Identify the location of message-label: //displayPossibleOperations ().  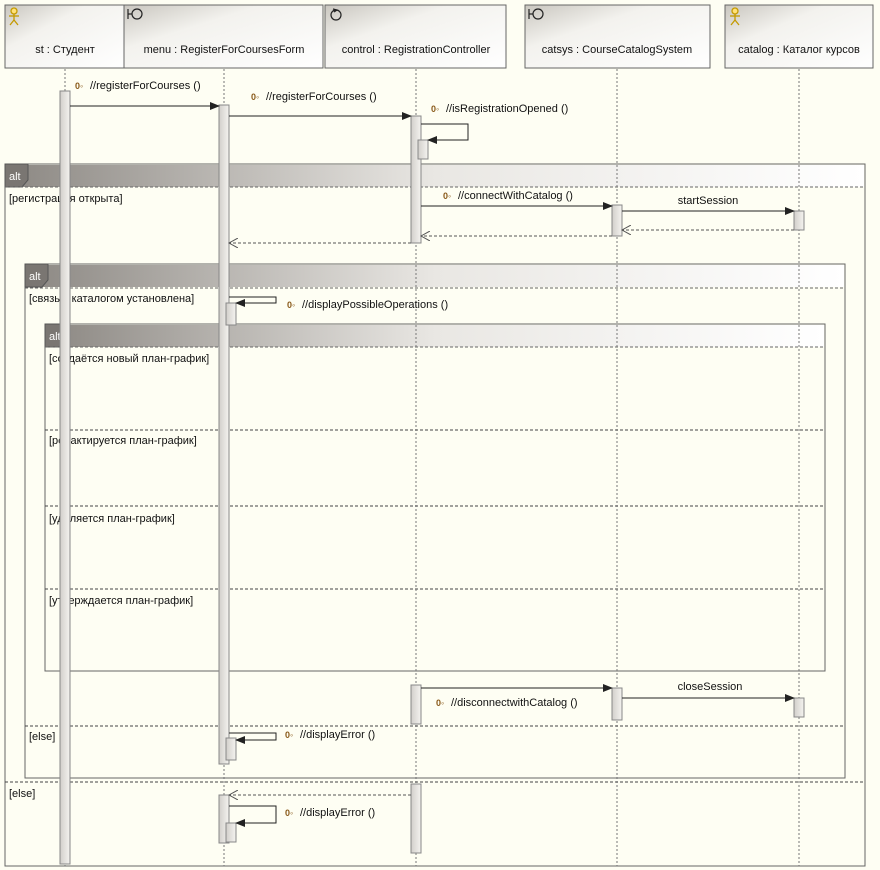
(375, 305).